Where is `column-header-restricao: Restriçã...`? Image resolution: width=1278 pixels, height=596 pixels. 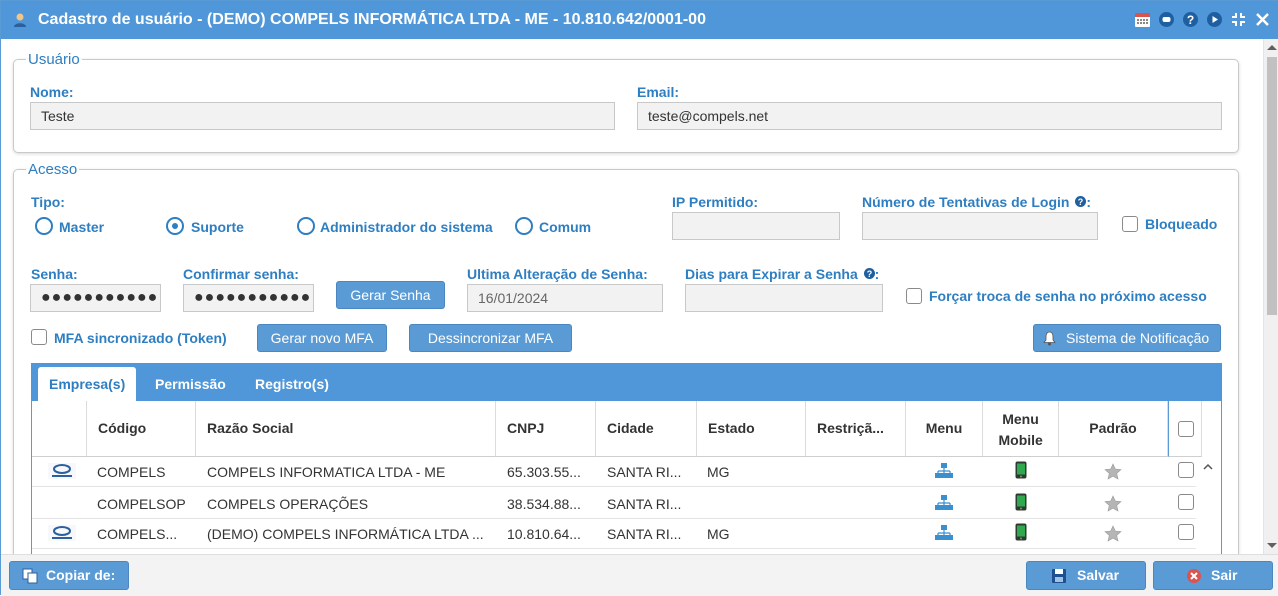 column-header-restricao: Restriçã... is located at coordinates (856, 429).